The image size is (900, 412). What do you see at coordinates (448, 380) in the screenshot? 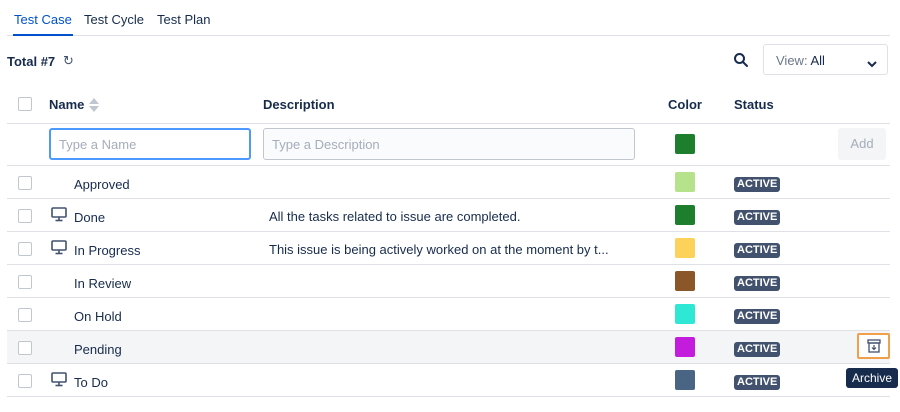
I see `table-row: To Do ACTIVE` at bounding box center [448, 380].